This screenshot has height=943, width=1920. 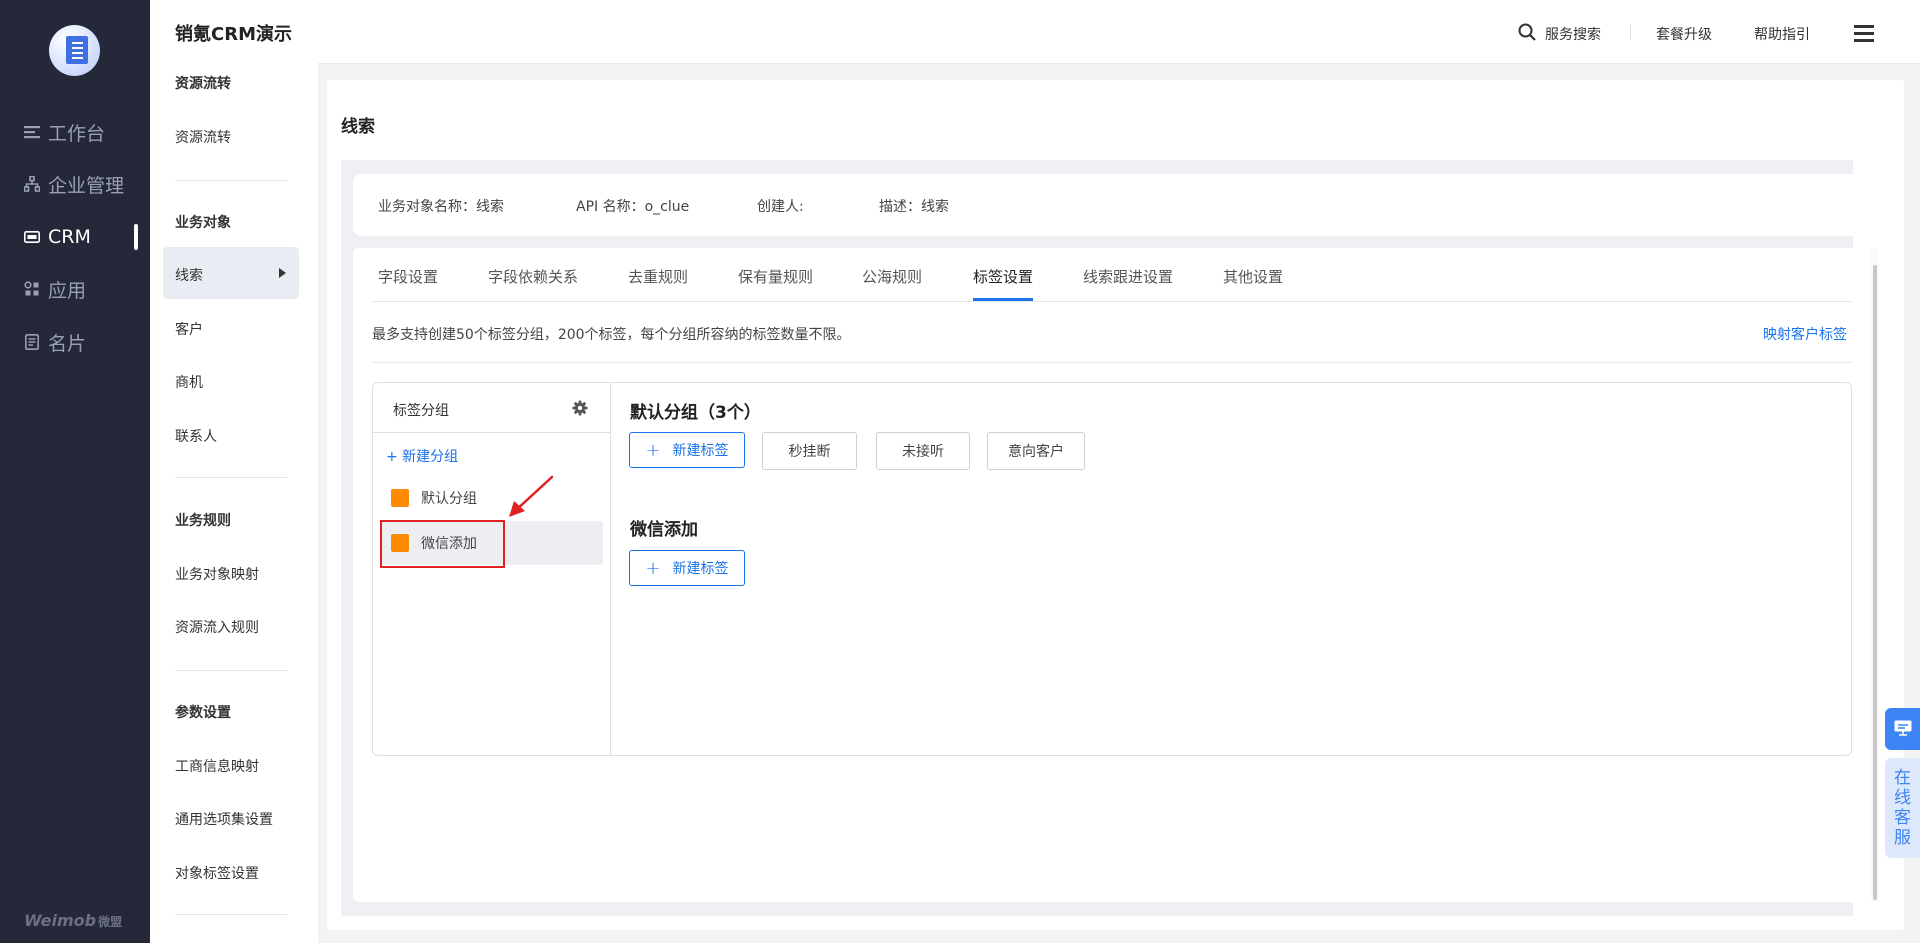 What do you see at coordinates (664, 530) in the screenshot?
I see `section-title-wechat: 微信添加` at bounding box center [664, 530].